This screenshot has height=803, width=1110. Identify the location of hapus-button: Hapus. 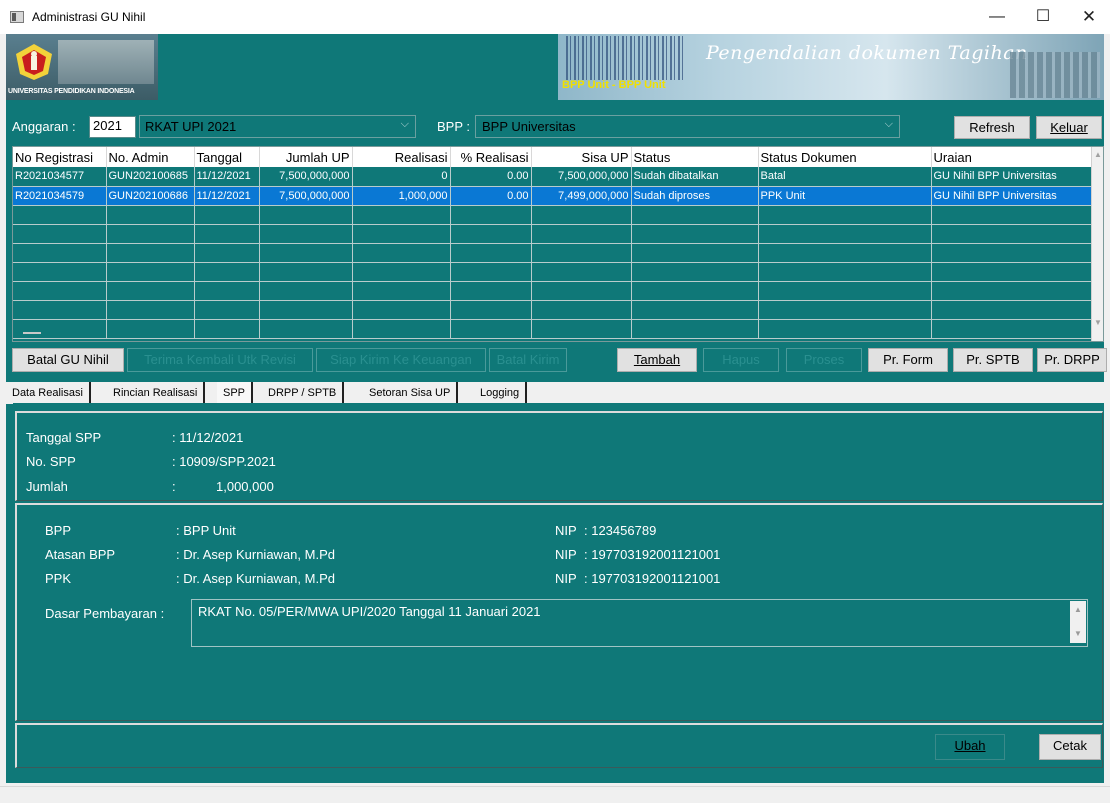
(741, 360).